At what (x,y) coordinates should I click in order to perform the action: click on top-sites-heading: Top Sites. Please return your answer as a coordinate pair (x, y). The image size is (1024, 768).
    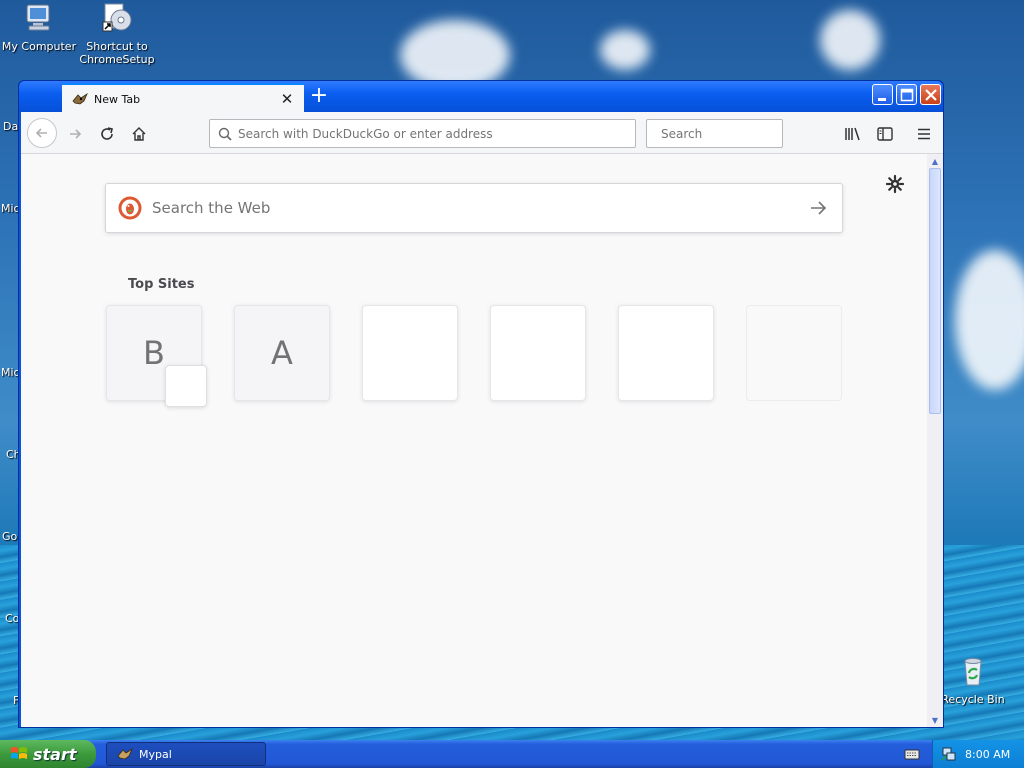
    Looking at the image, I should click on (161, 284).